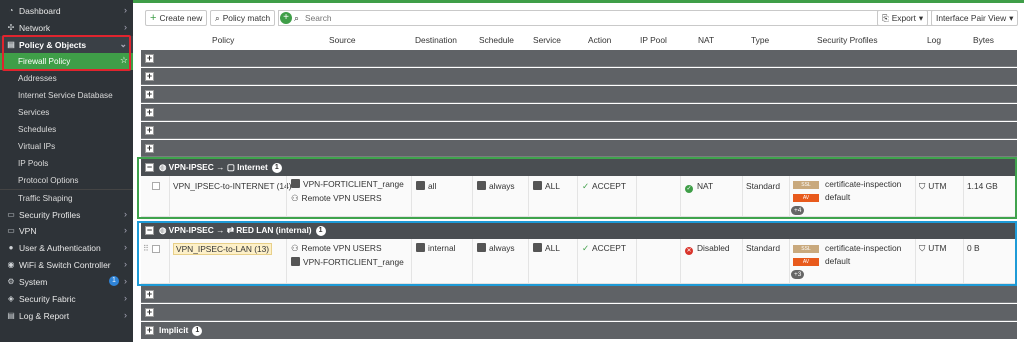 The height and width of the screenshot is (342, 1024). What do you see at coordinates (223, 249) in the screenshot?
I see `policy-name: VPN_IPSEC-to-LAN (13)` at bounding box center [223, 249].